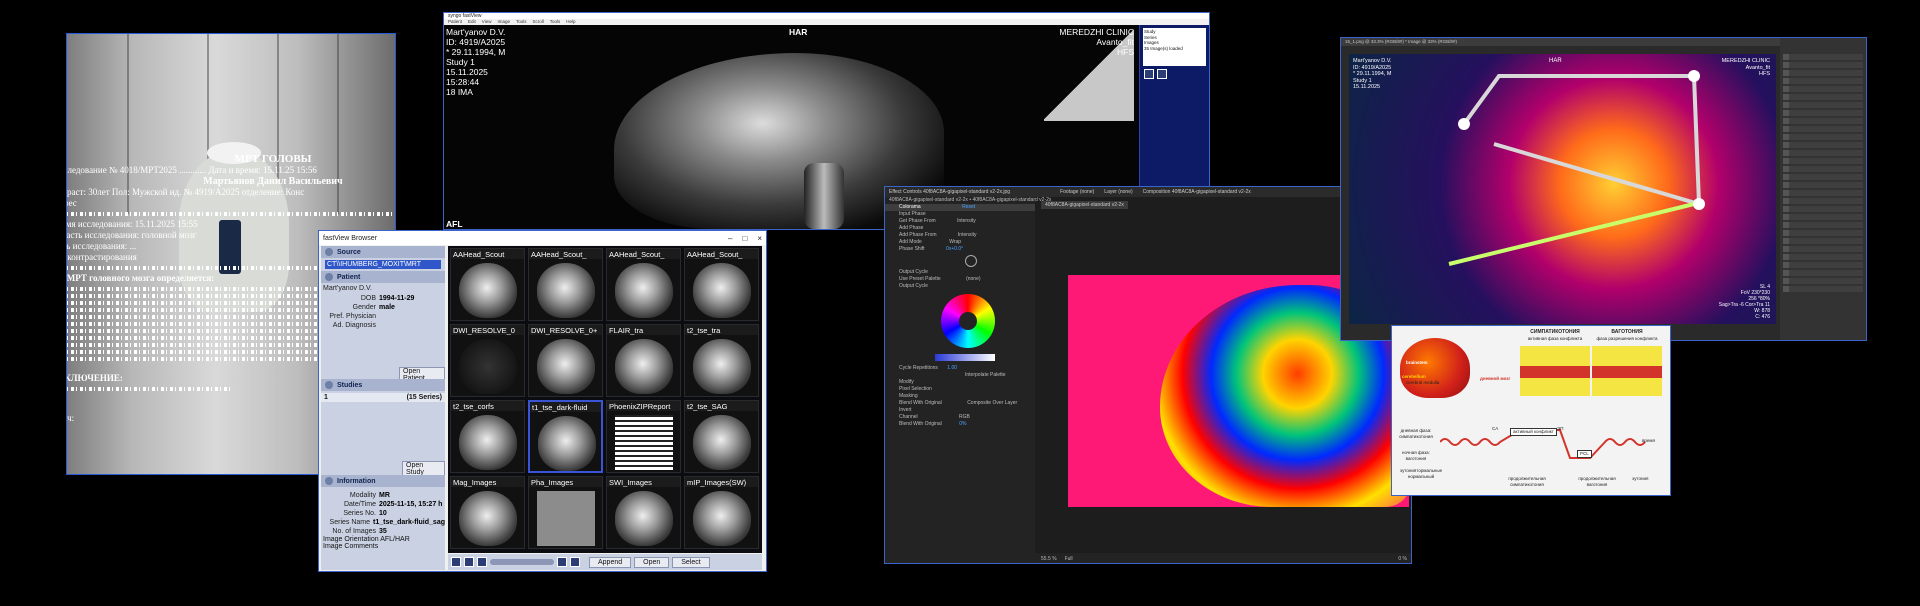  Describe the element at coordinates (562, 562) in the screenshot. I see `undo-icon` at that location.